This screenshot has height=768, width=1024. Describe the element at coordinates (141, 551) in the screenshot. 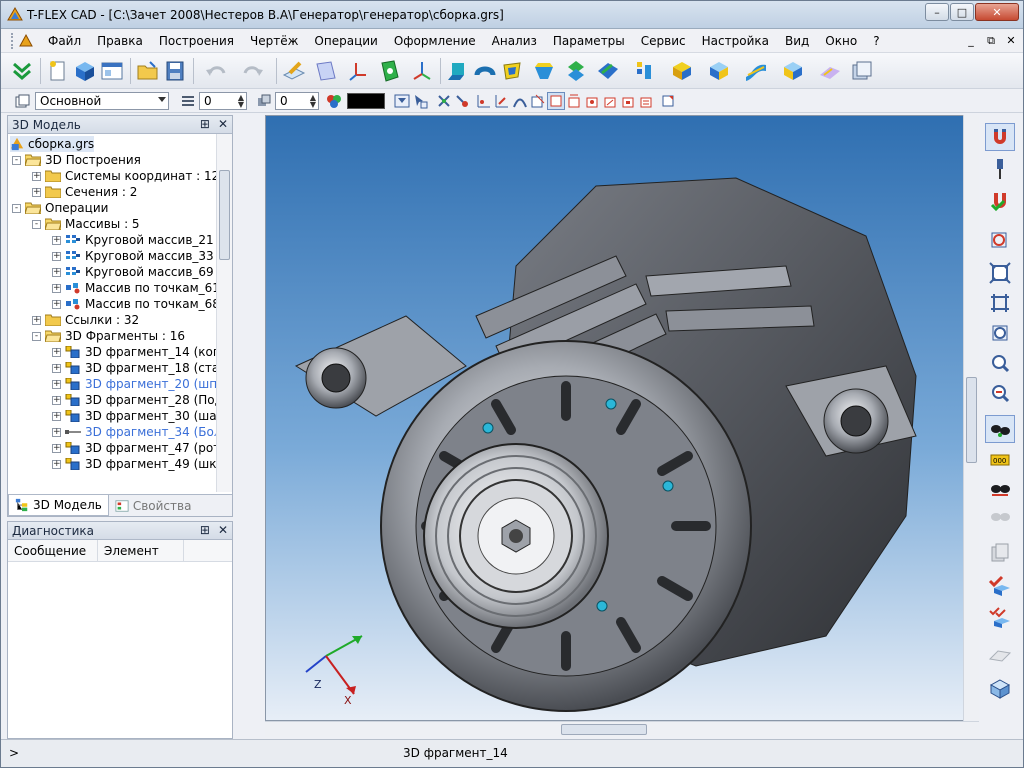

I see `column-element: Элемент` at that location.